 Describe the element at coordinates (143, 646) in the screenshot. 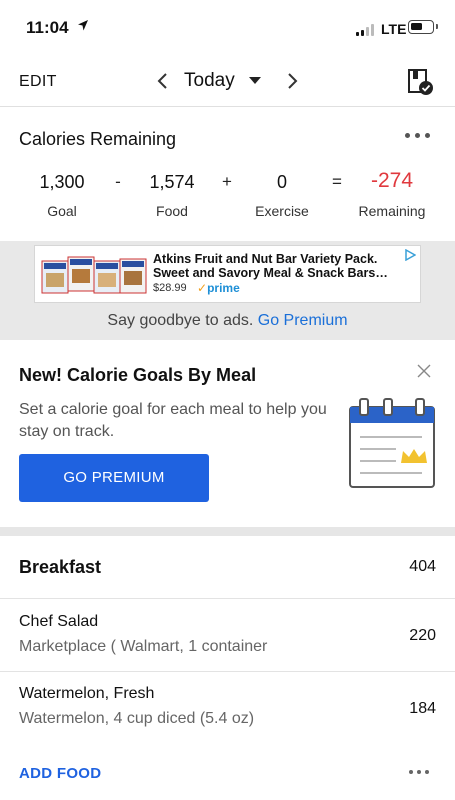

I see `food-description: Marketplace ( Walmart, 1 container` at that location.